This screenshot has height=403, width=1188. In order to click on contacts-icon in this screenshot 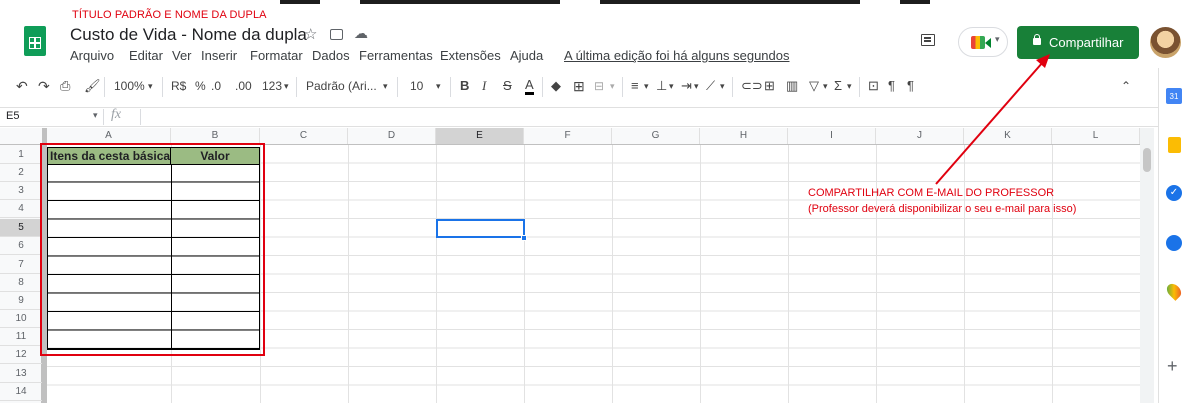, I will do `click(1174, 243)`.